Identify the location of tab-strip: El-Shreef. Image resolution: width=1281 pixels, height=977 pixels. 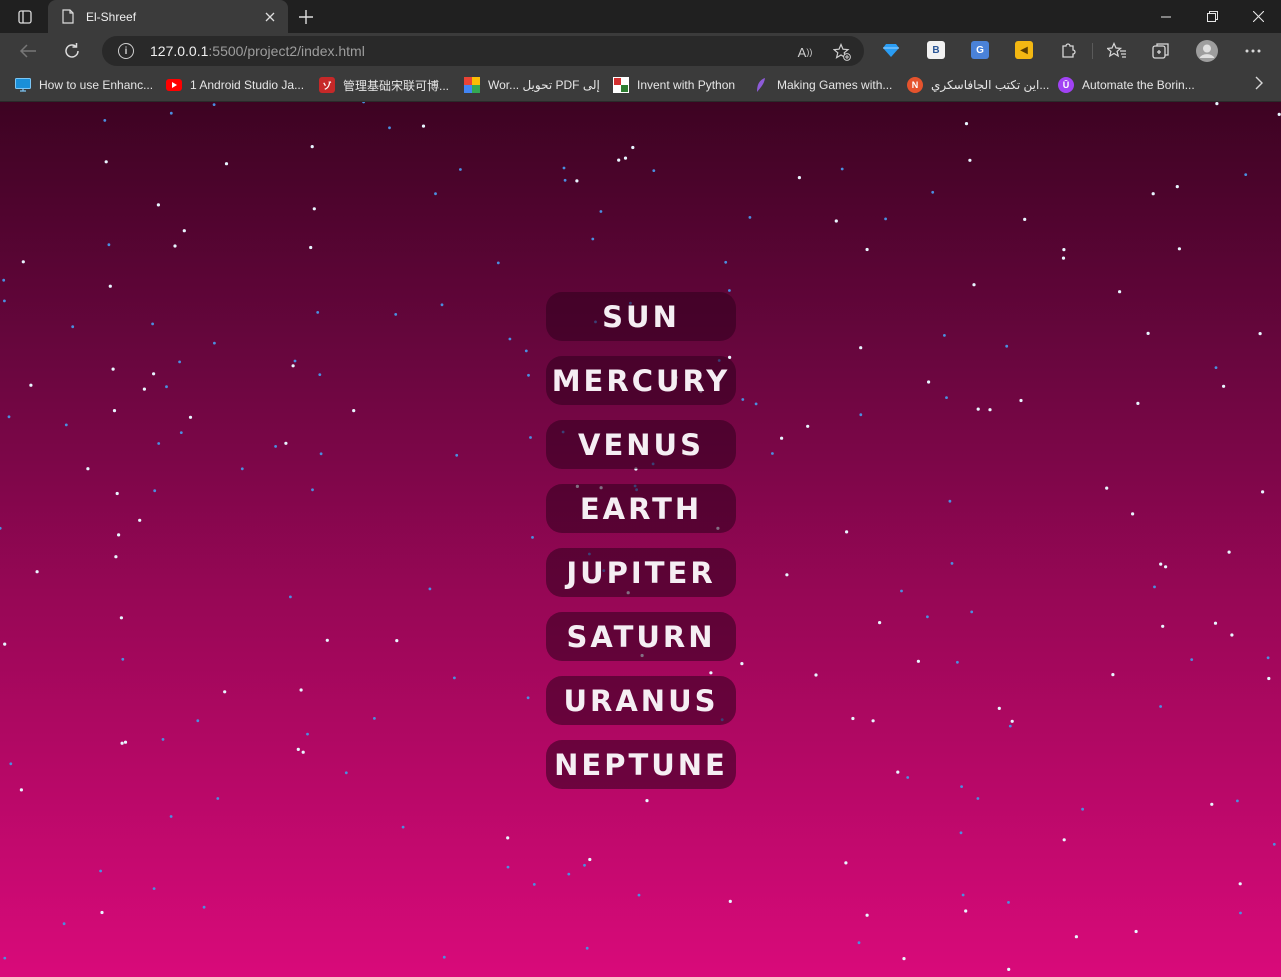
(640, 16).